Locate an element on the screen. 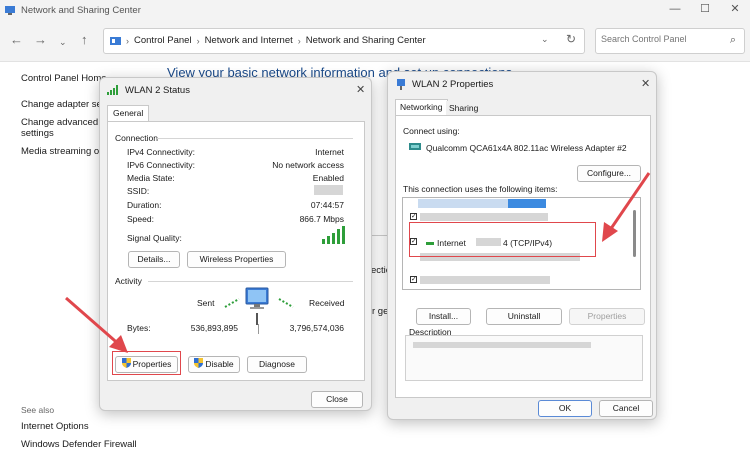 The image size is (750, 459). address-dropdown-icon: ⌄ is located at coordinates (545, 39).